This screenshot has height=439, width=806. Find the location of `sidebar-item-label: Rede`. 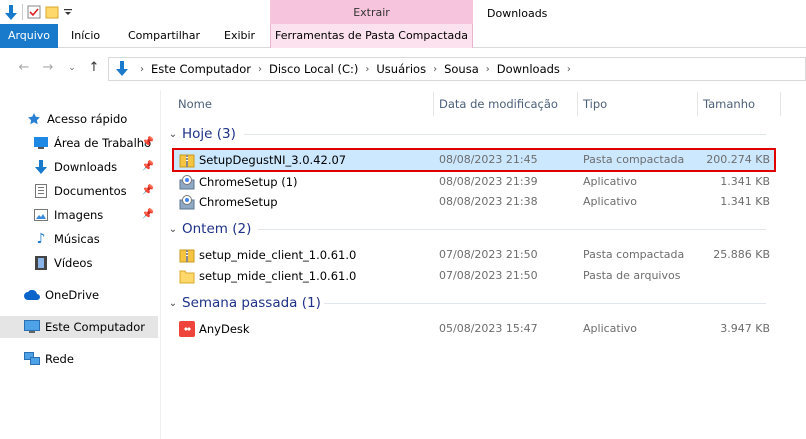

sidebar-item-label: Rede is located at coordinates (59, 359).